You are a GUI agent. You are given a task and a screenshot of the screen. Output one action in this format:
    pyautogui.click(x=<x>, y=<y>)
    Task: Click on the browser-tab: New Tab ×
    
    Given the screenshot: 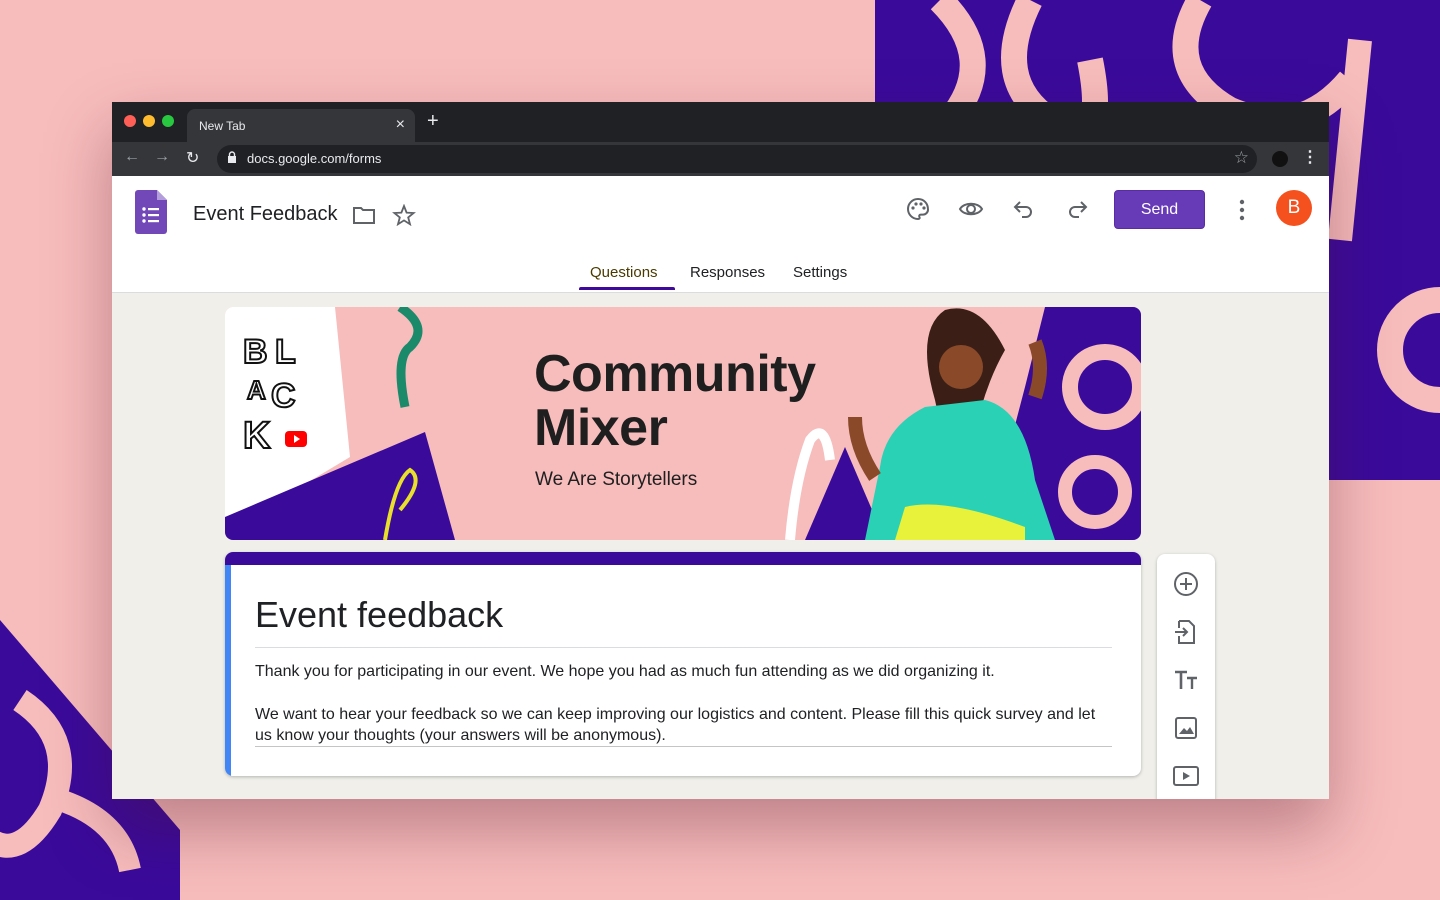 What is the action you would take?
    pyautogui.click(x=301, y=125)
    